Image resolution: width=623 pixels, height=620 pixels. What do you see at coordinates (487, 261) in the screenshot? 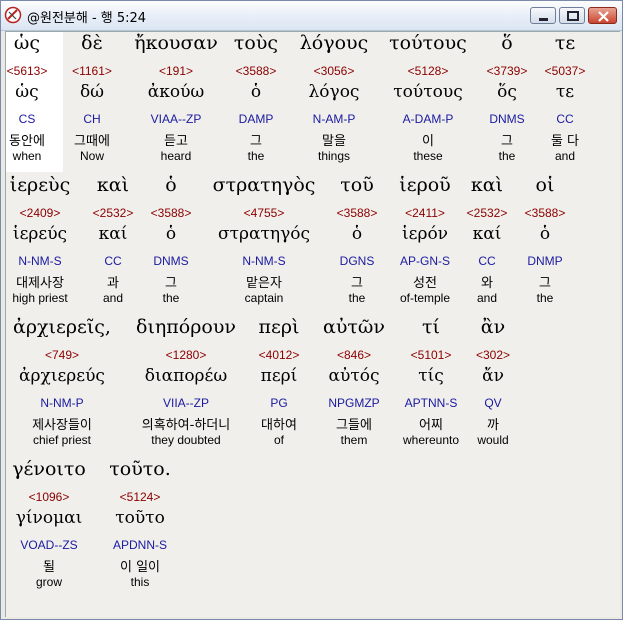
I see `parsing-code: CC` at bounding box center [487, 261].